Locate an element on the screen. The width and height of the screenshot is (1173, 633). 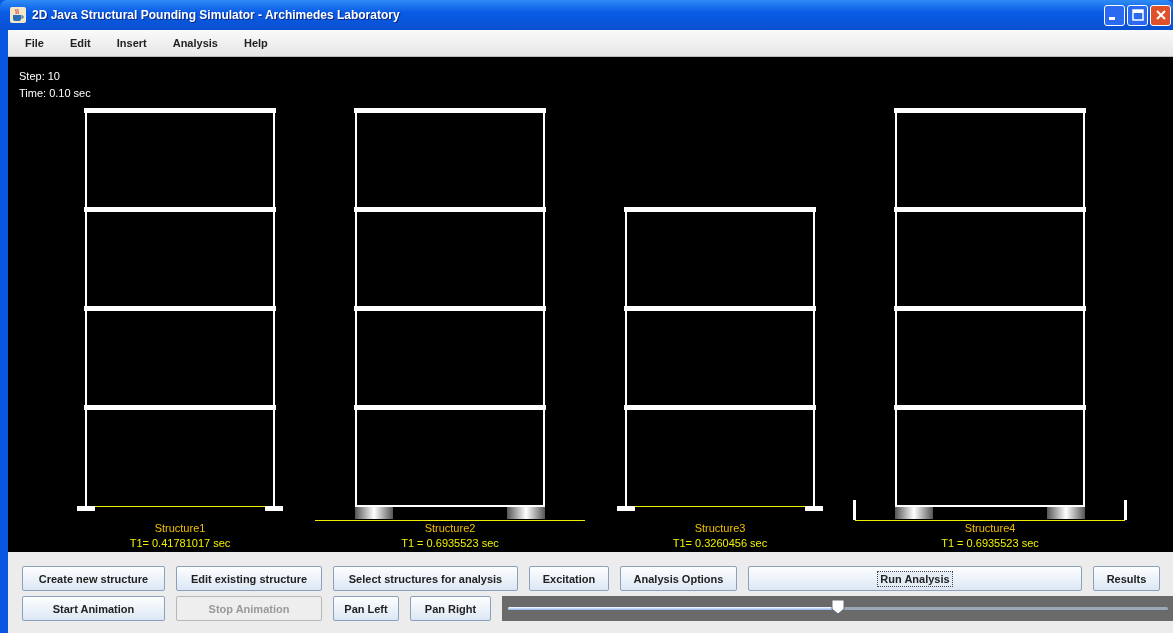
toolbar-button: Results is located at coordinates (1126, 578).